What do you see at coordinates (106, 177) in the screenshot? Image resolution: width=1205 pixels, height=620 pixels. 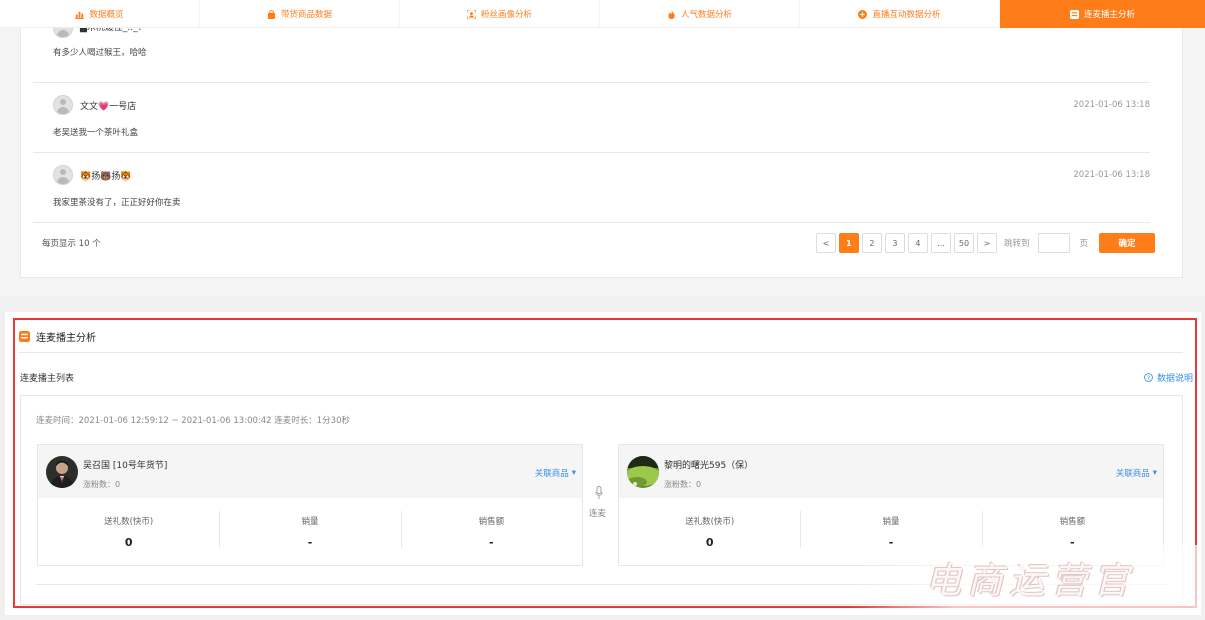 I see `comment-username: 🐯扬🐻扬🐯` at bounding box center [106, 177].